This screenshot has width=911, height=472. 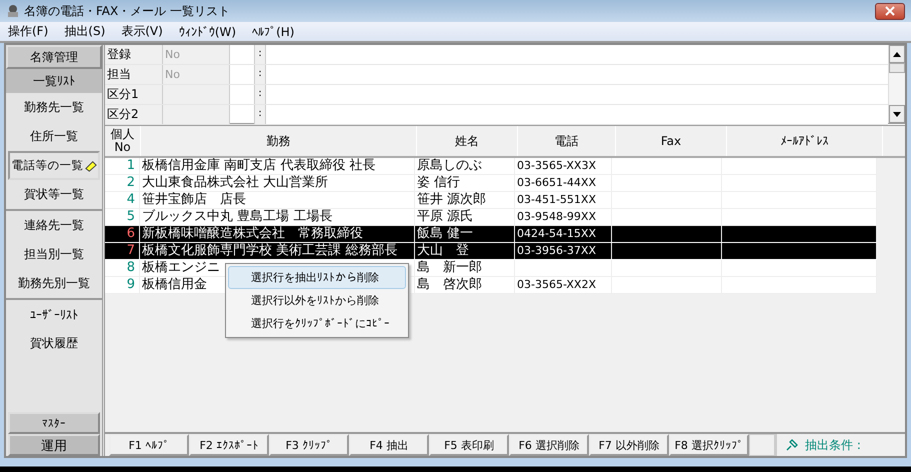 I want to click on function-key-button: F1 ﾍﾙﾌﾟ, so click(x=149, y=445).